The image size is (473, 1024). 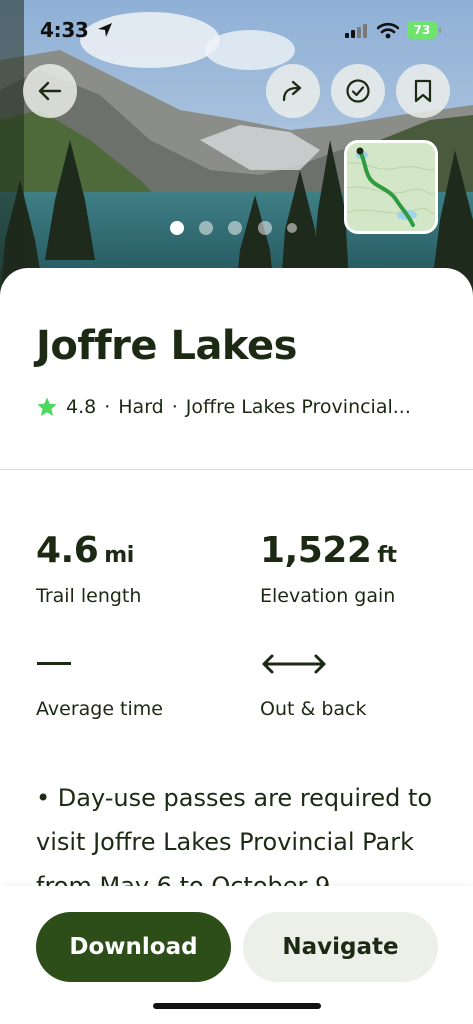 What do you see at coordinates (236, 955) in the screenshot?
I see `bottom-action-bar: Download Navigate` at bounding box center [236, 955].